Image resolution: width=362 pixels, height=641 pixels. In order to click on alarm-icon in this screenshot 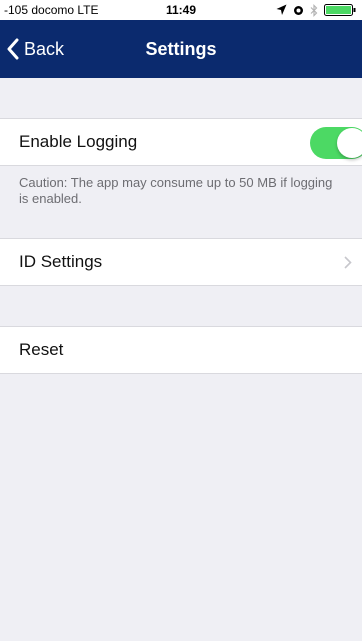, I will do `click(298, 10)`.